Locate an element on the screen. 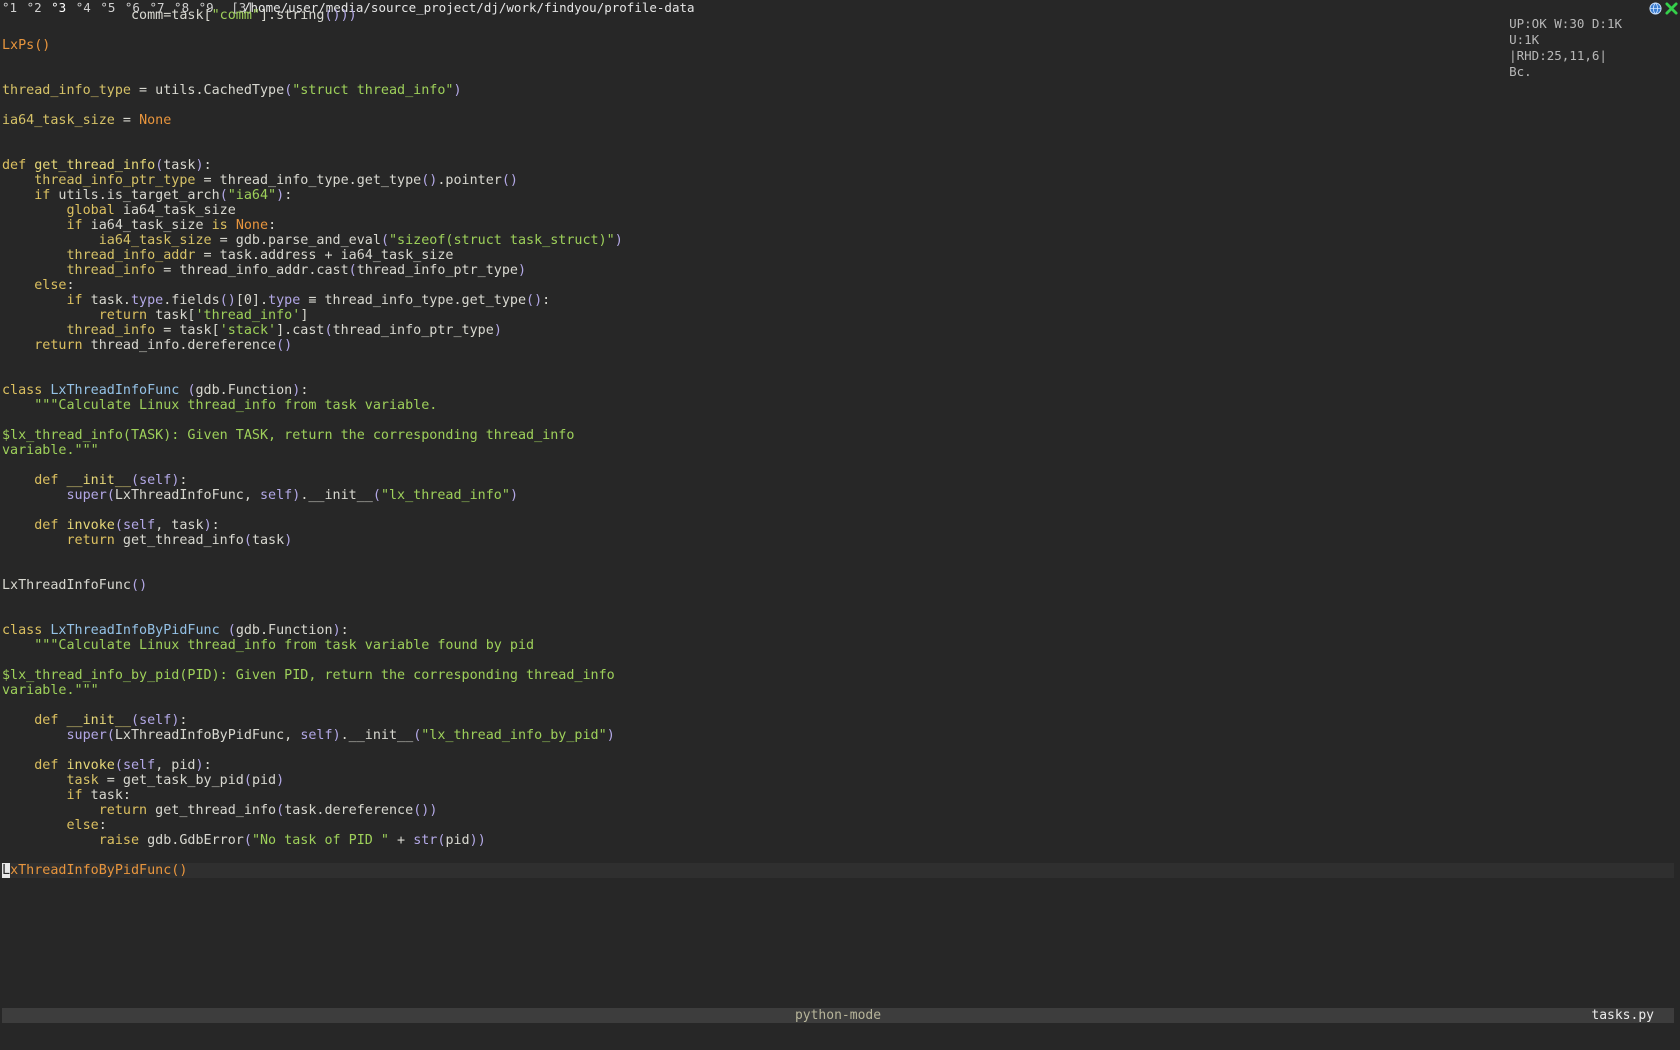 The image size is (1680, 1050). code-line: if ia64_task_size is None: is located at coordinates (837, 225).